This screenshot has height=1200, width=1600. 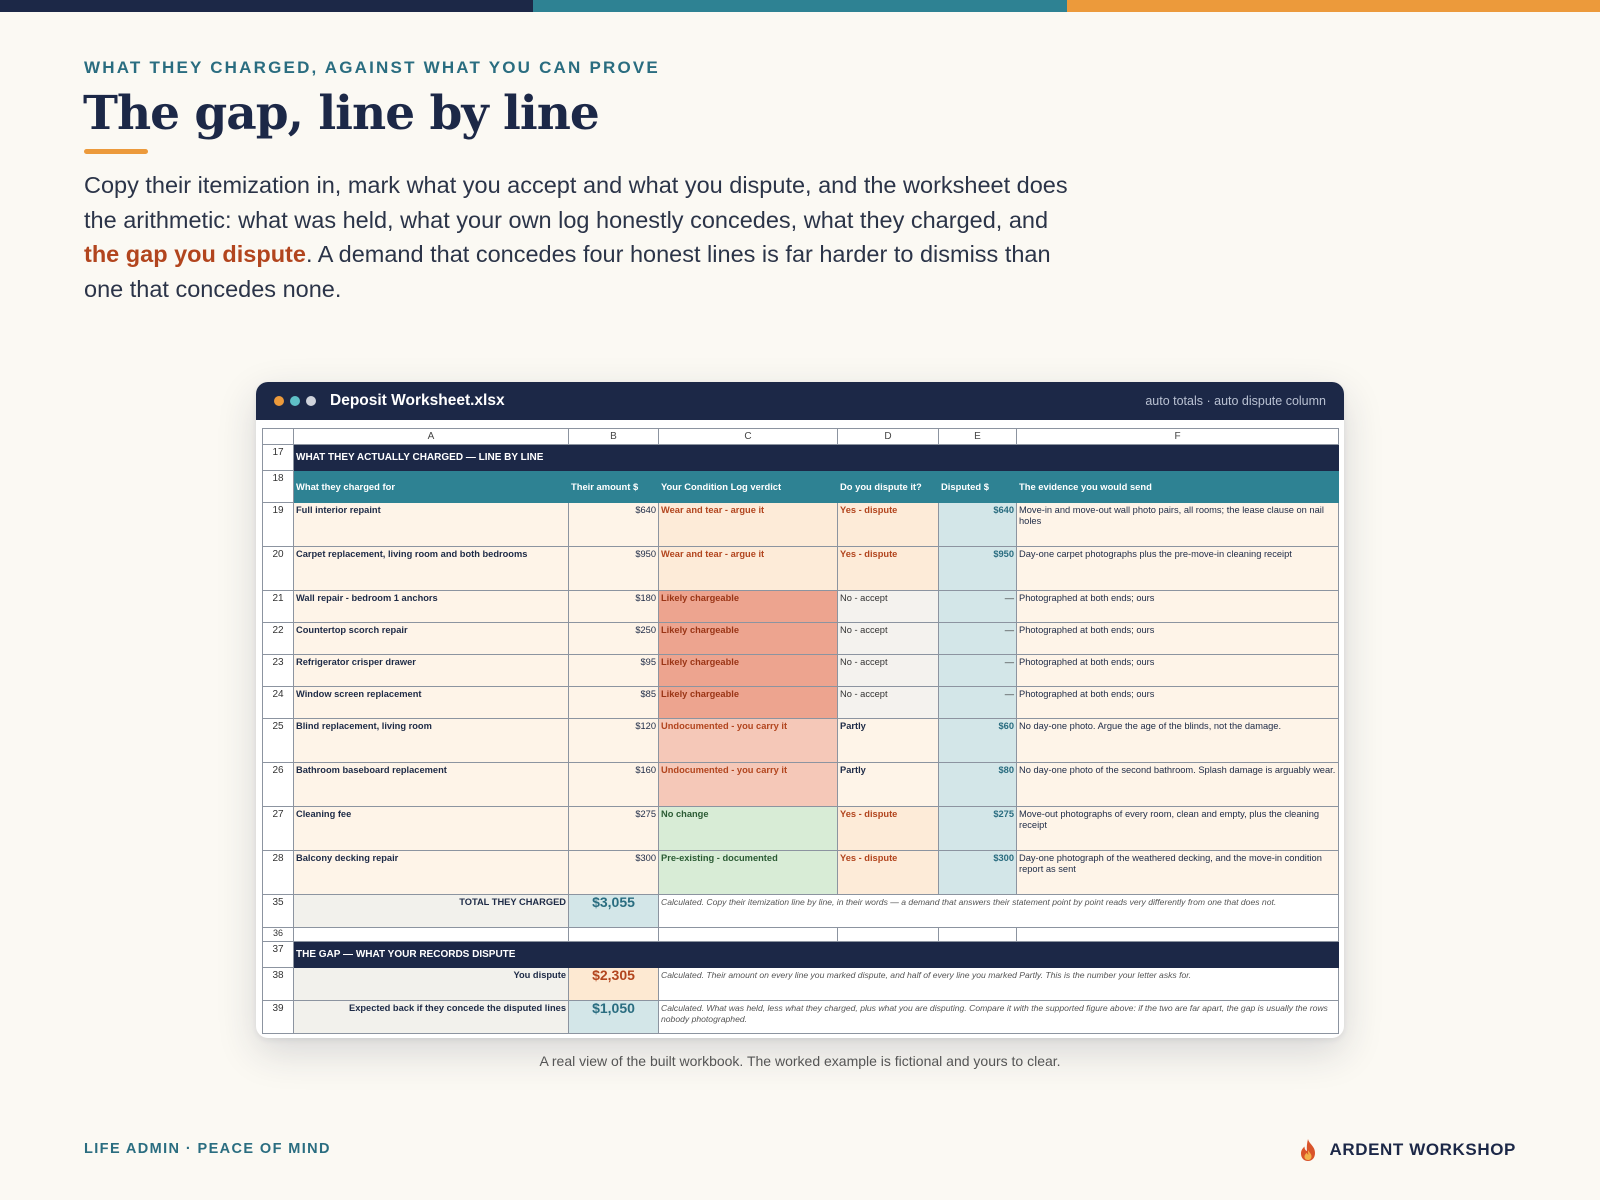 What do you see at coordinates (977, 740) in the screenshot?
I see `cell-disputed: $60` at bounding box center [977, 740].